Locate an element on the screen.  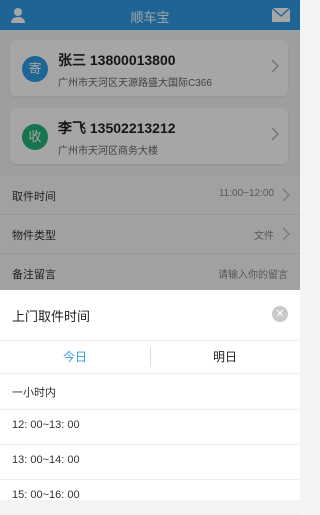
time-slot-item: 13: 00~14: 00 is located at coordinates (150, 461).